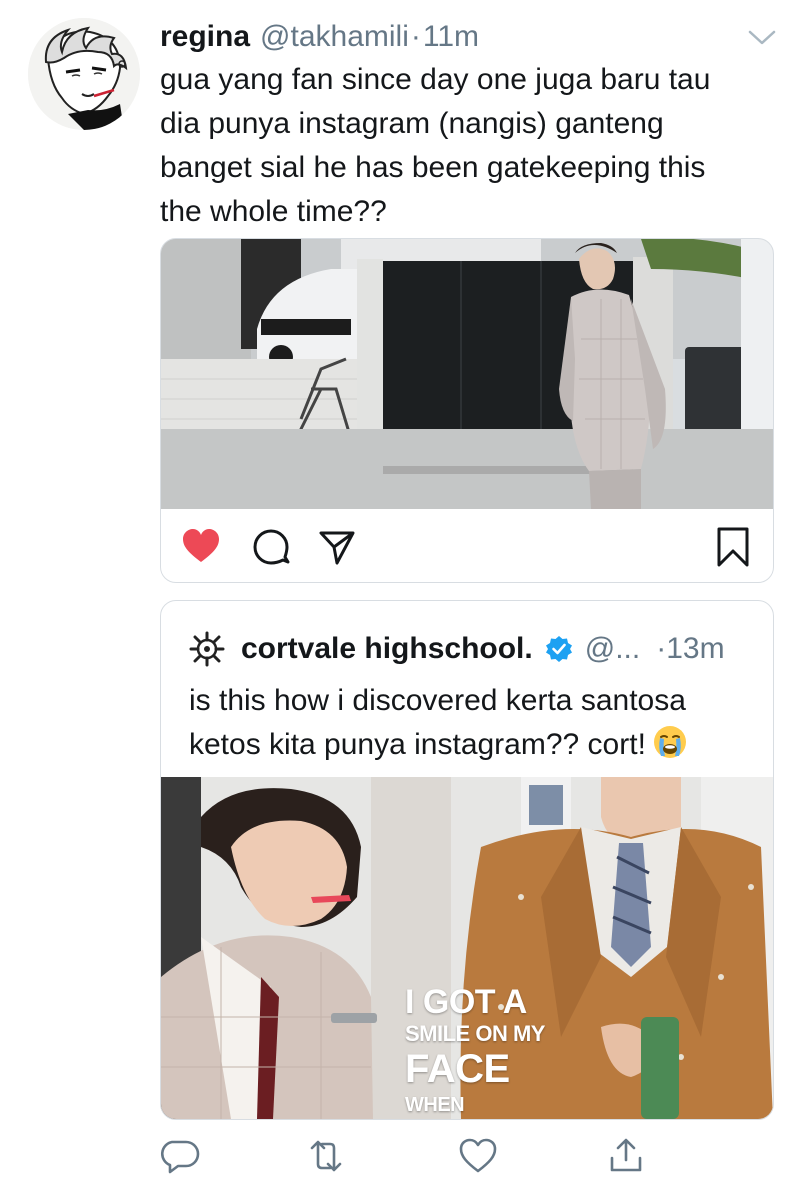  Describe the element at coordinates (205, 37) in the screenshot. I see `display-name: regina` at that location.